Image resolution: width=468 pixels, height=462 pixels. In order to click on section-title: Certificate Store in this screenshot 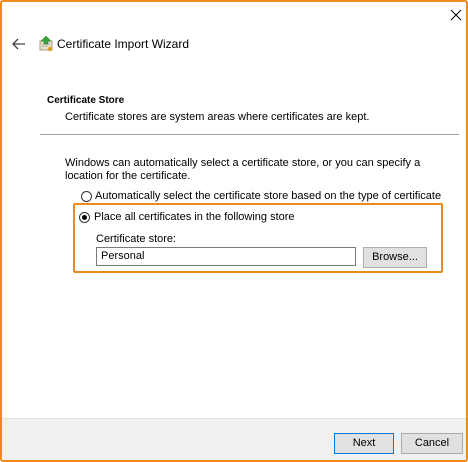, I will do `click(86, 100)`.